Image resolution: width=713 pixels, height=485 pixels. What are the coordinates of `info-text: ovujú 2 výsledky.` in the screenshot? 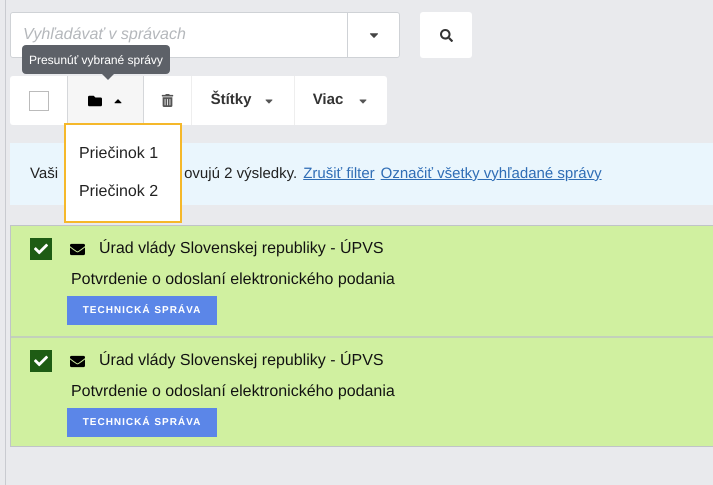 It's located at (241, 174).